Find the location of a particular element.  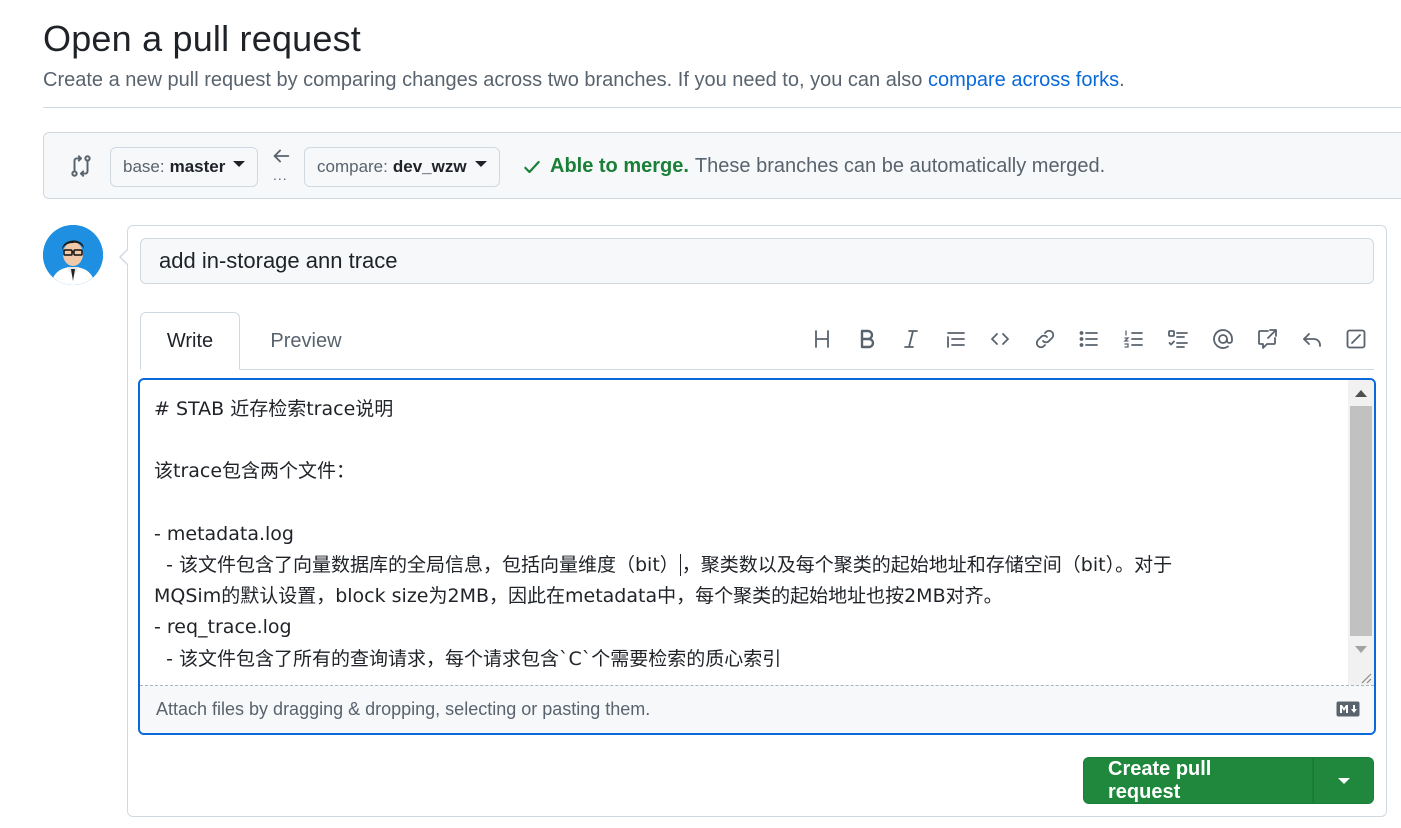

base-branch-name: master is located at coordinates (197, 166).